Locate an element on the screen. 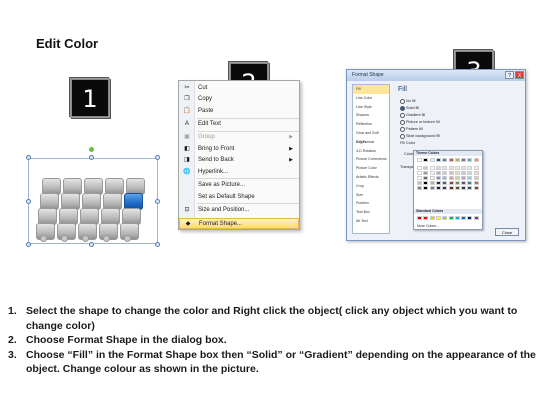 The image size is (560, 420). category-crop: Crop is located at coordinates (371, 186).